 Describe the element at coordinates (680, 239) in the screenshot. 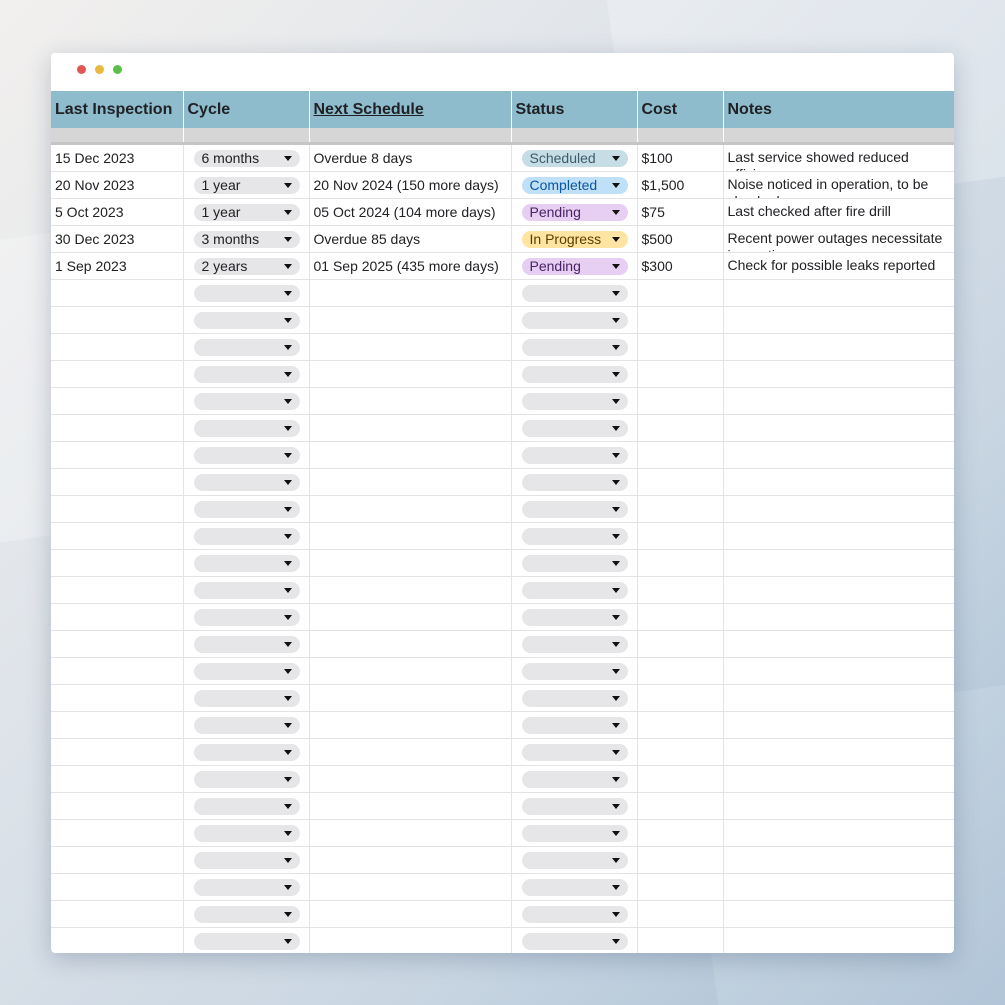

I see `cell-cost: $500` at that location.